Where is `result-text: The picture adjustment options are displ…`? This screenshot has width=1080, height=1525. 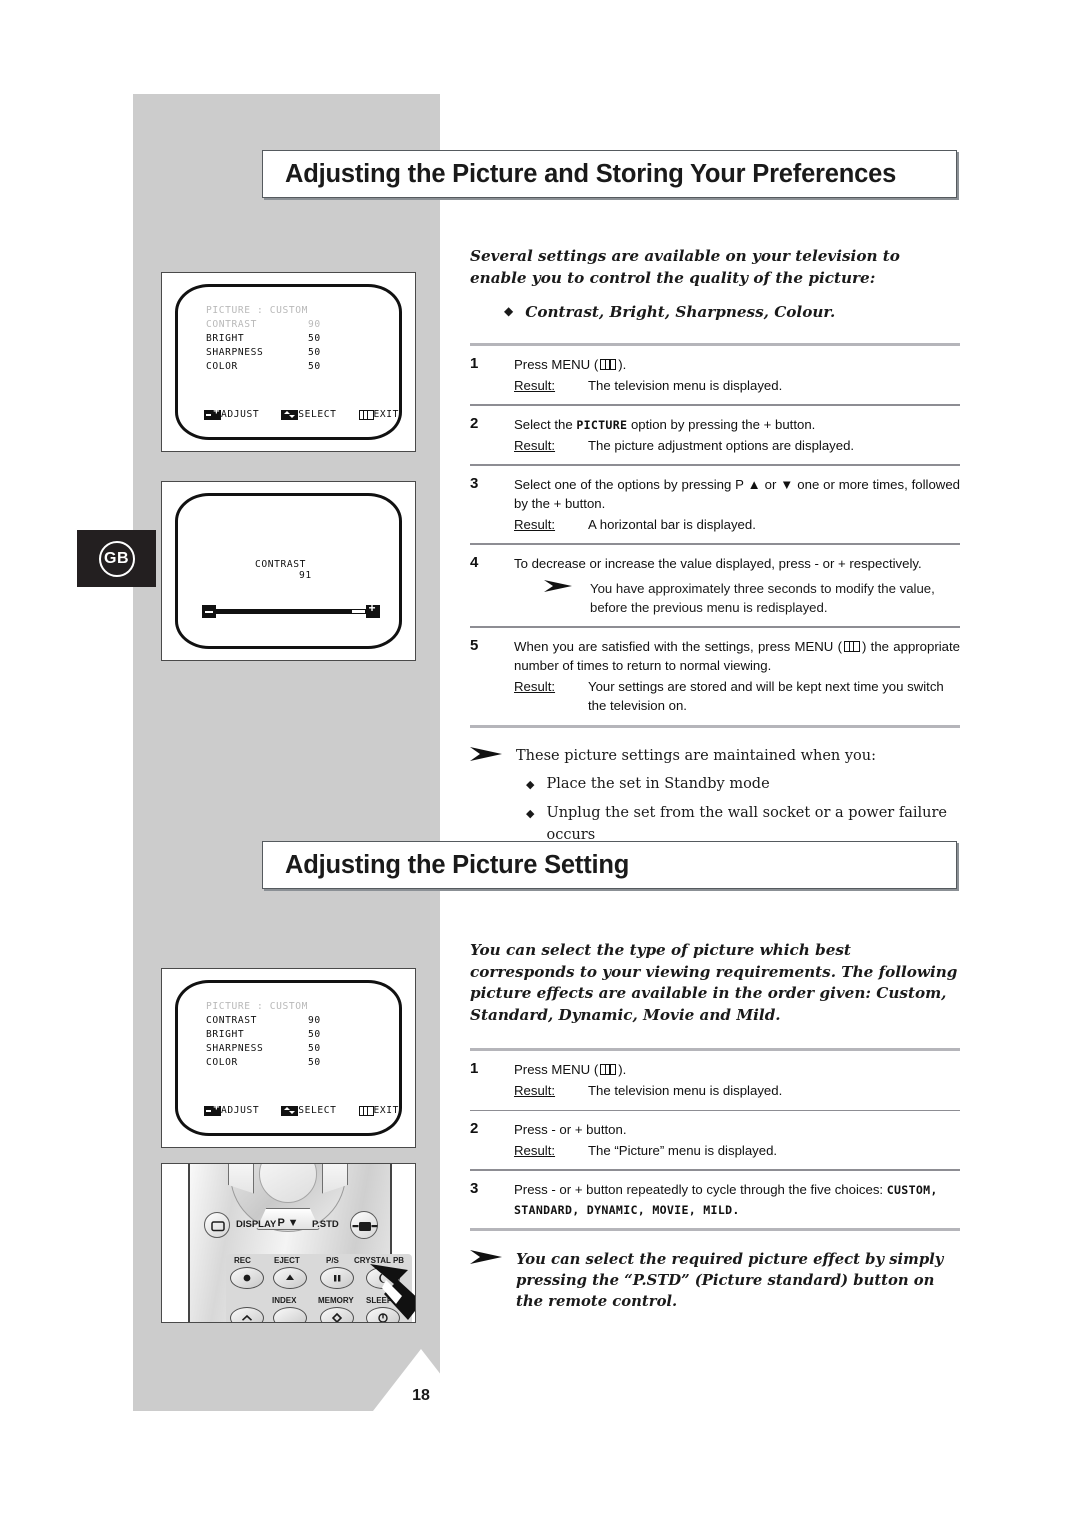
result-text: The picture adjustment options are displ… is located at coordinates (721, 446).